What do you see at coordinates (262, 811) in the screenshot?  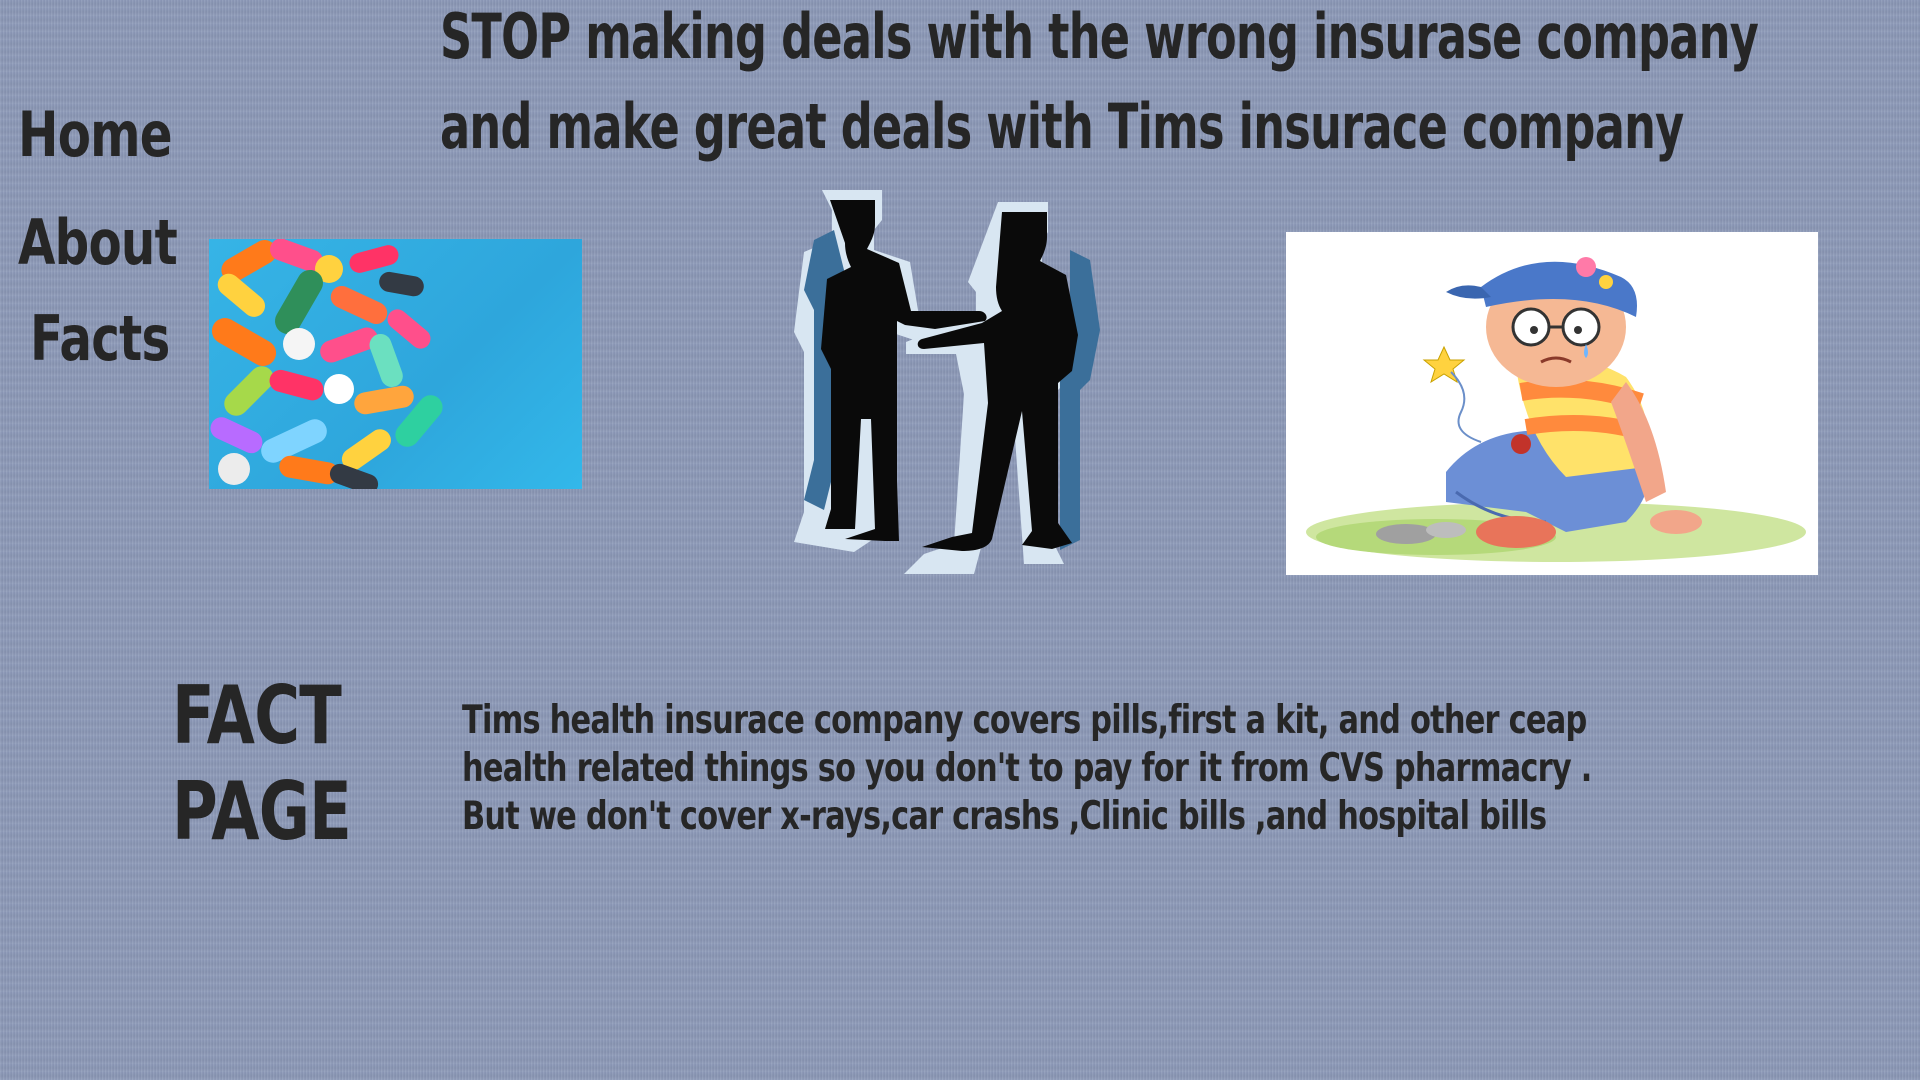 I see `fact-title-line-2: PAGE` at bounding box center [262, 811].